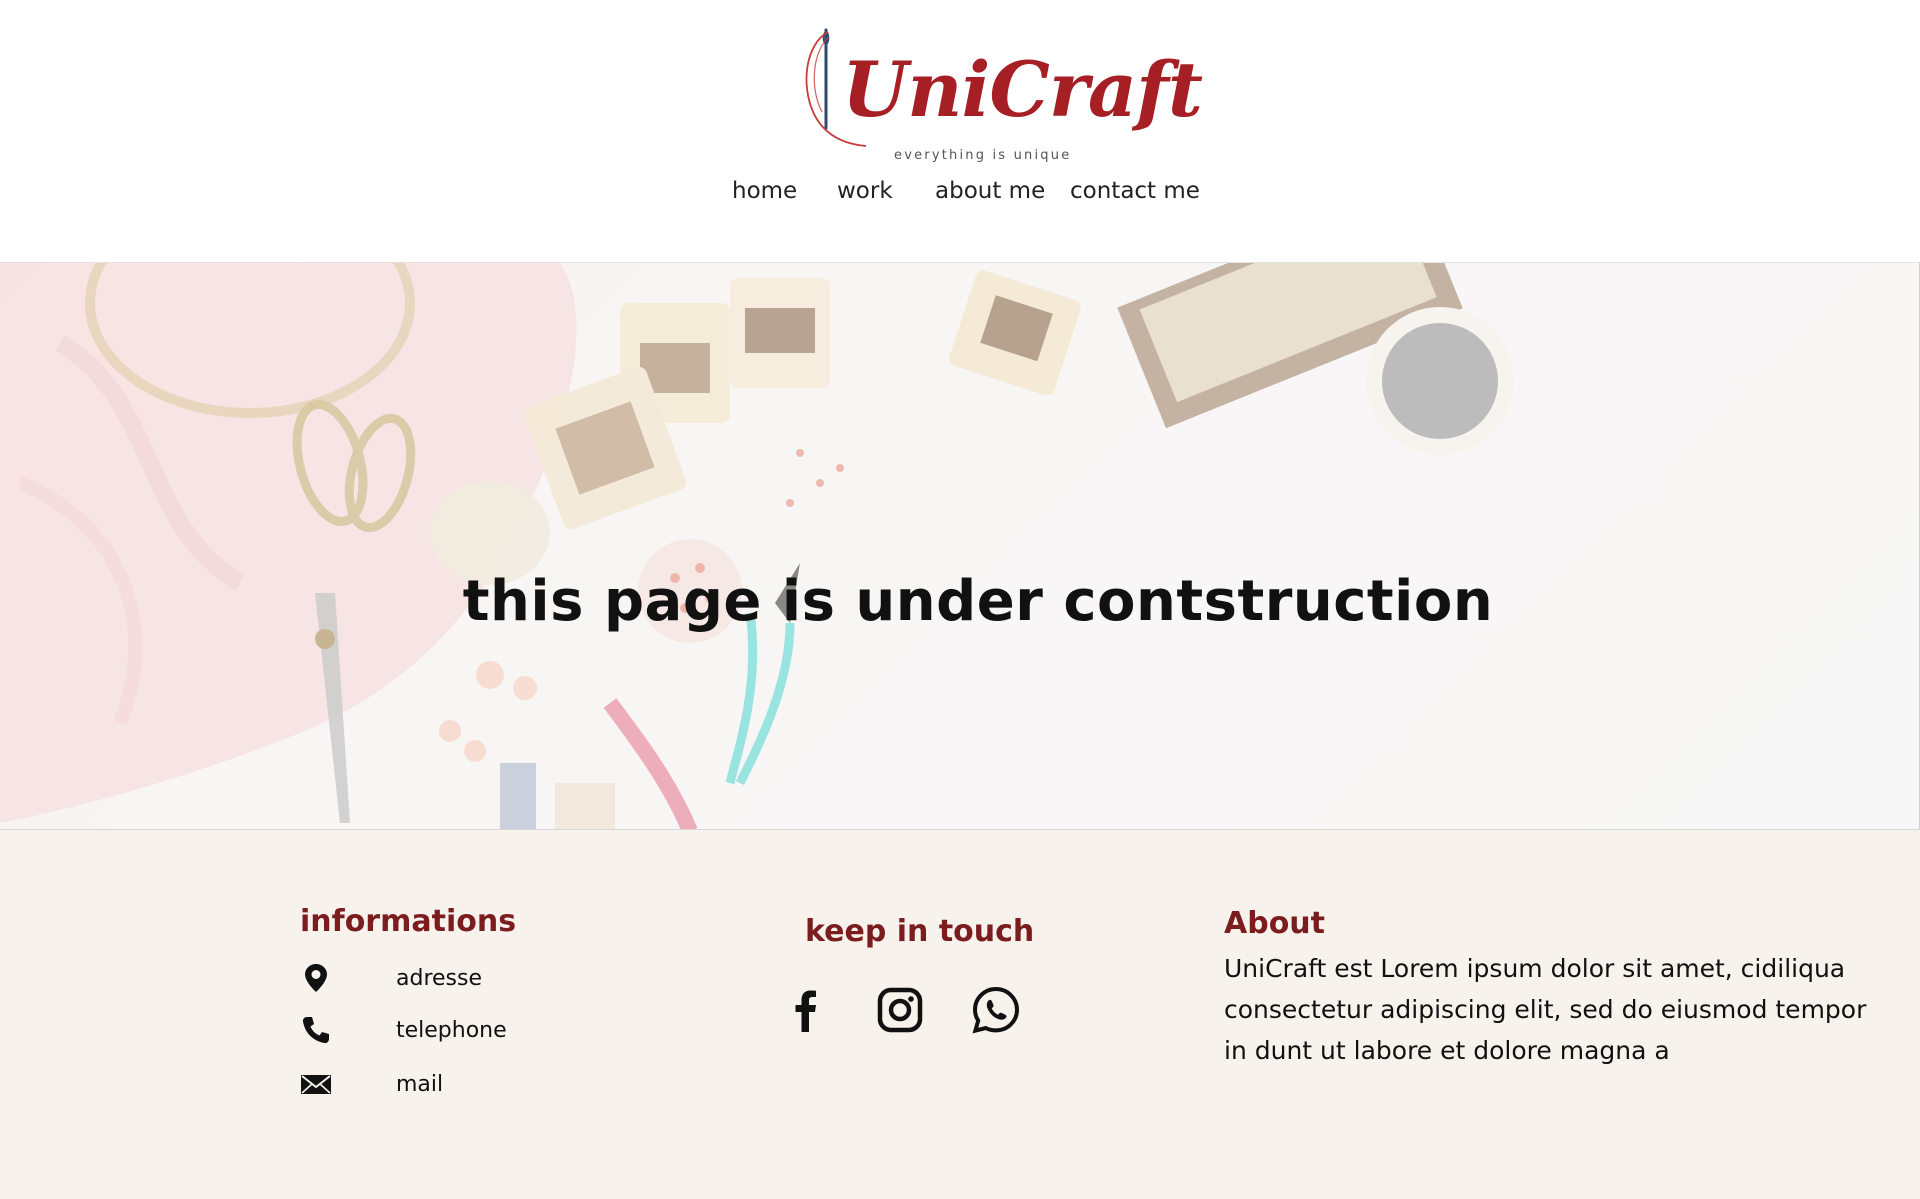 Image resolution: width=1920 pixels, height=1199 pixels. What do you see at coordinates (983, 155) in the screenshot?
I see `logo-tagline: everything is unique` at bounding box center [983, 155].